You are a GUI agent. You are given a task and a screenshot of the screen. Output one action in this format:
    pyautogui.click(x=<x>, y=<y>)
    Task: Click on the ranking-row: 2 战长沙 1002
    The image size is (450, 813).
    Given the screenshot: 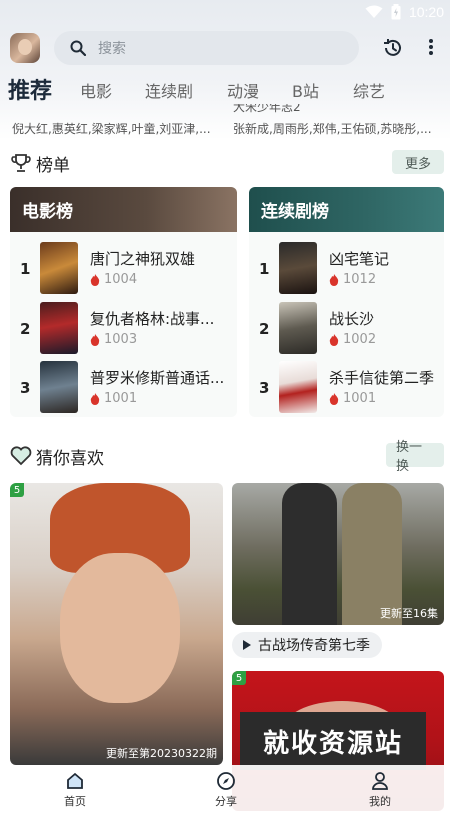 What is the action you would take?
    pyautogui.click(x=346, y=328)
    